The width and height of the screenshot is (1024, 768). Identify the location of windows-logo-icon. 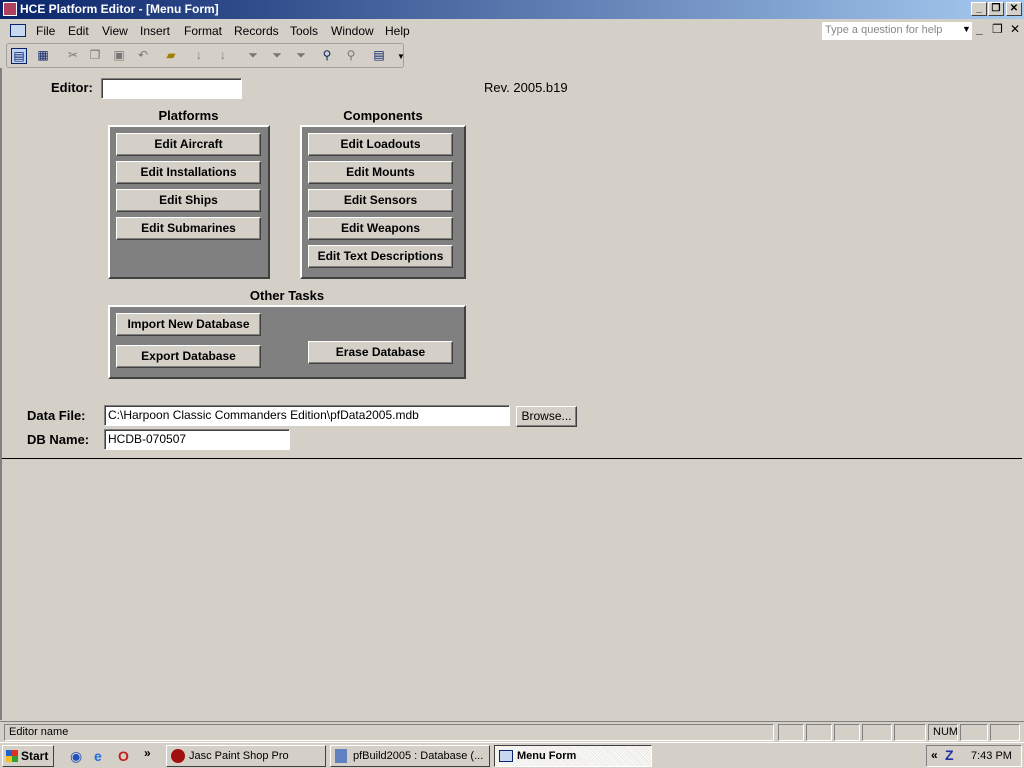
(12, 756).